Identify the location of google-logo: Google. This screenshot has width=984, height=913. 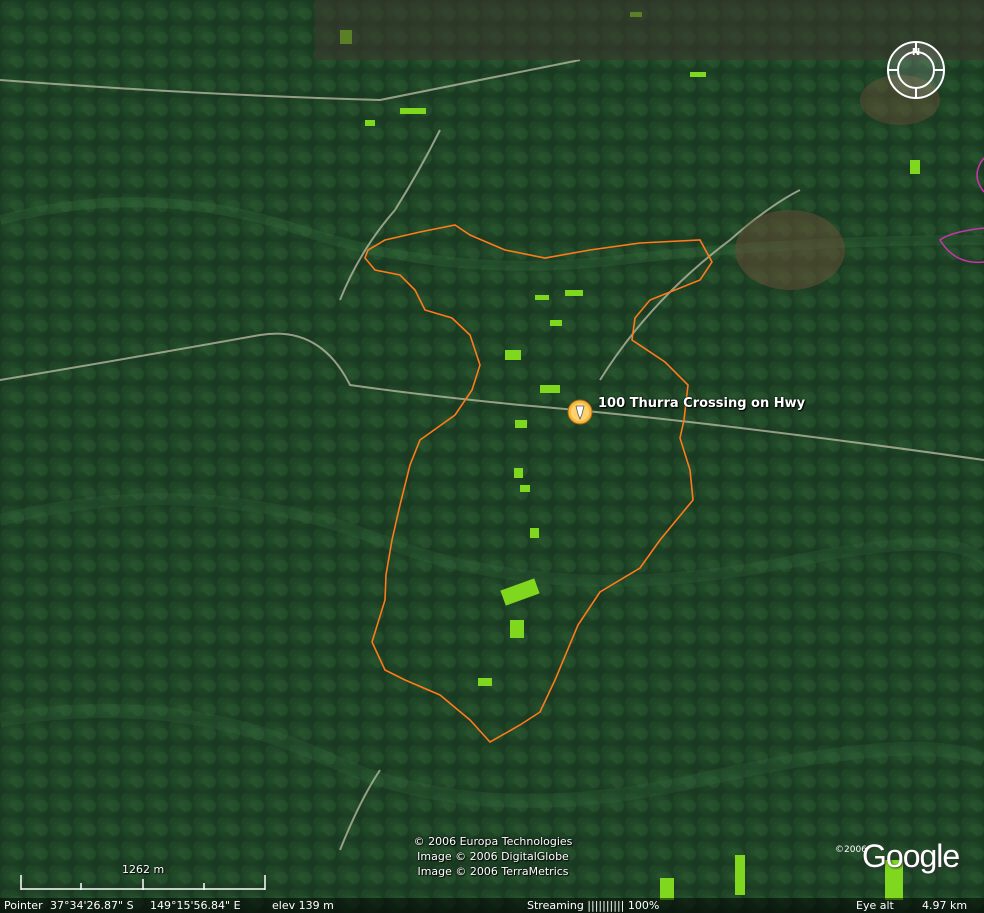
(911, 856).